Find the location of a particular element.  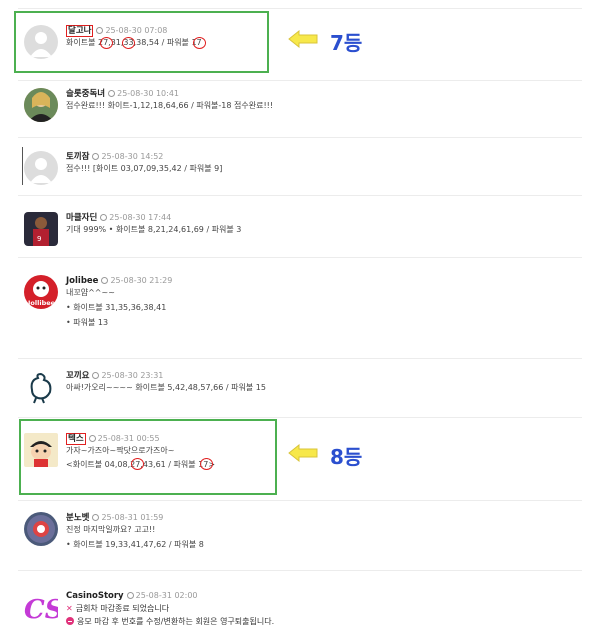

comment-bullet: • 화이트볼 31,35,36,38,41 is located at coordinates (116, 307).